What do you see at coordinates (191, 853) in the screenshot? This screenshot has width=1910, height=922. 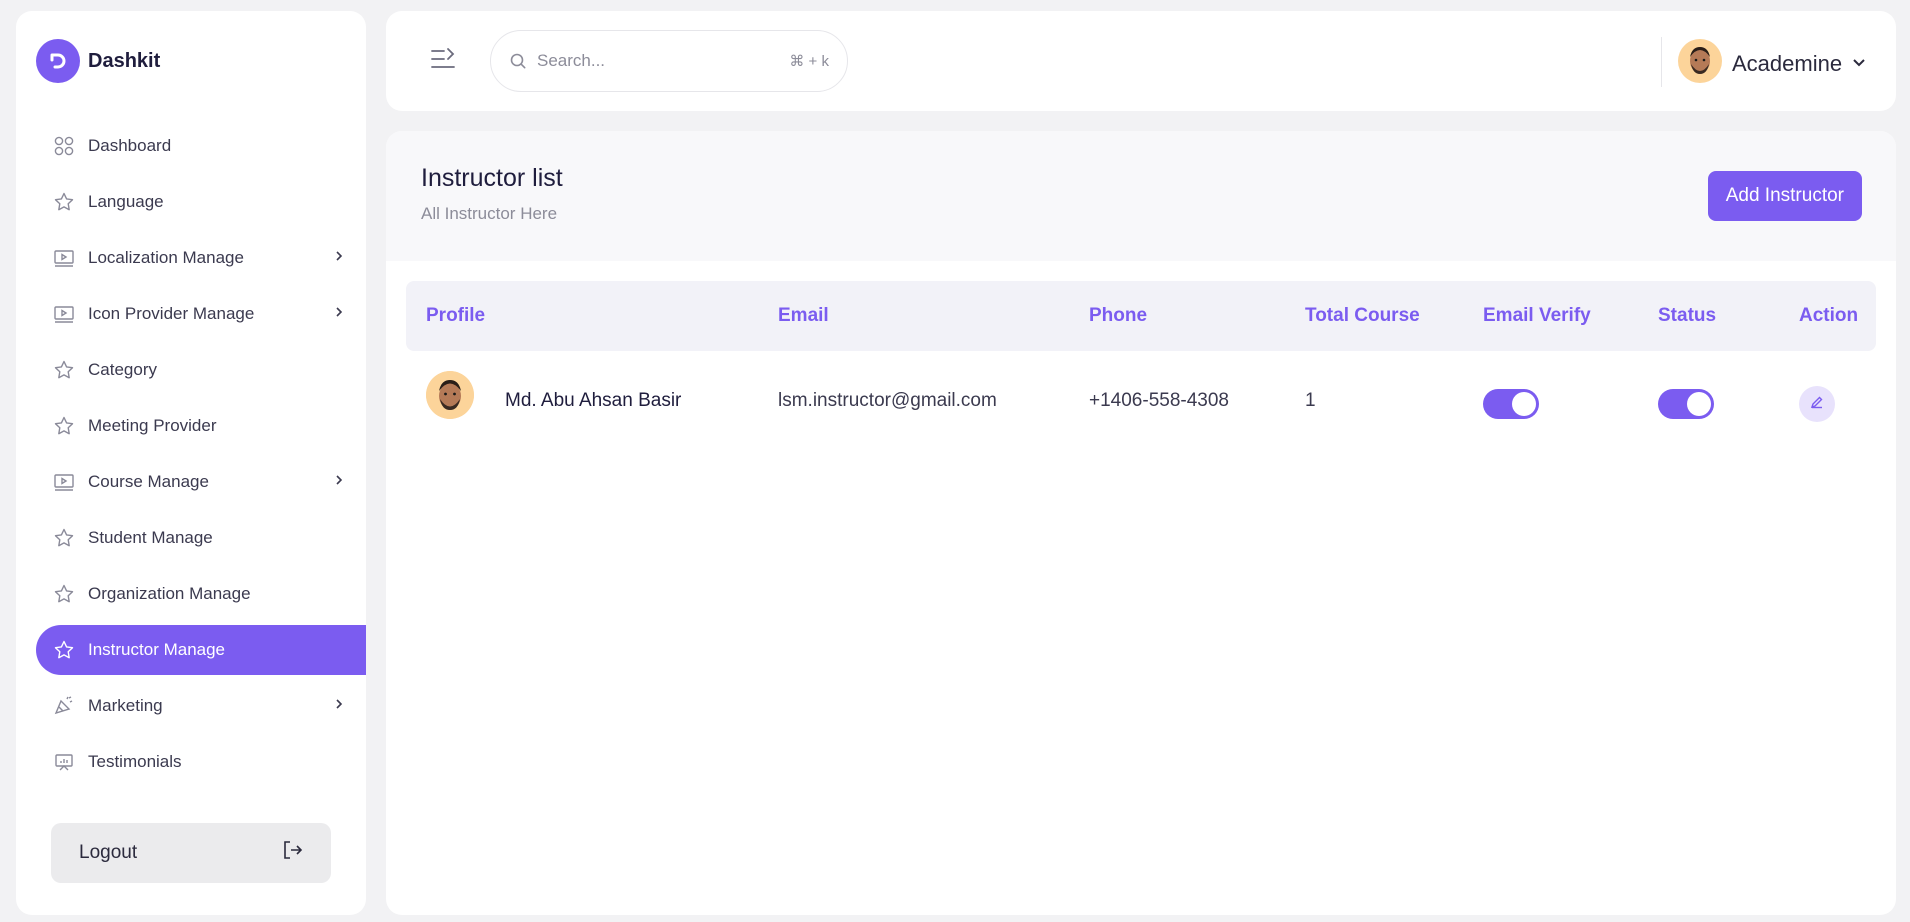 I see `logout-button: Logout` at bounding box center [191, 853].